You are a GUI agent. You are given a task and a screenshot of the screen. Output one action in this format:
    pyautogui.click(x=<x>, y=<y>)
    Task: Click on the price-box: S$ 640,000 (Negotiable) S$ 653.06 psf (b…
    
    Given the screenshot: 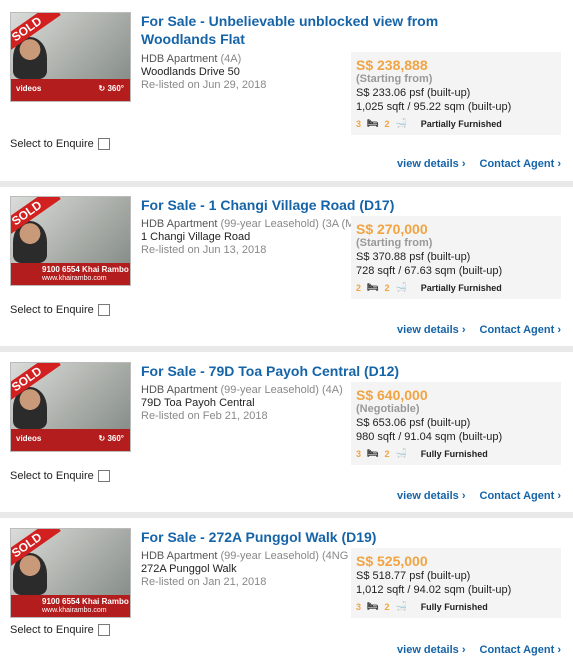 What is the action you would take?
    pyautogui.click(x=456, y=423)
    